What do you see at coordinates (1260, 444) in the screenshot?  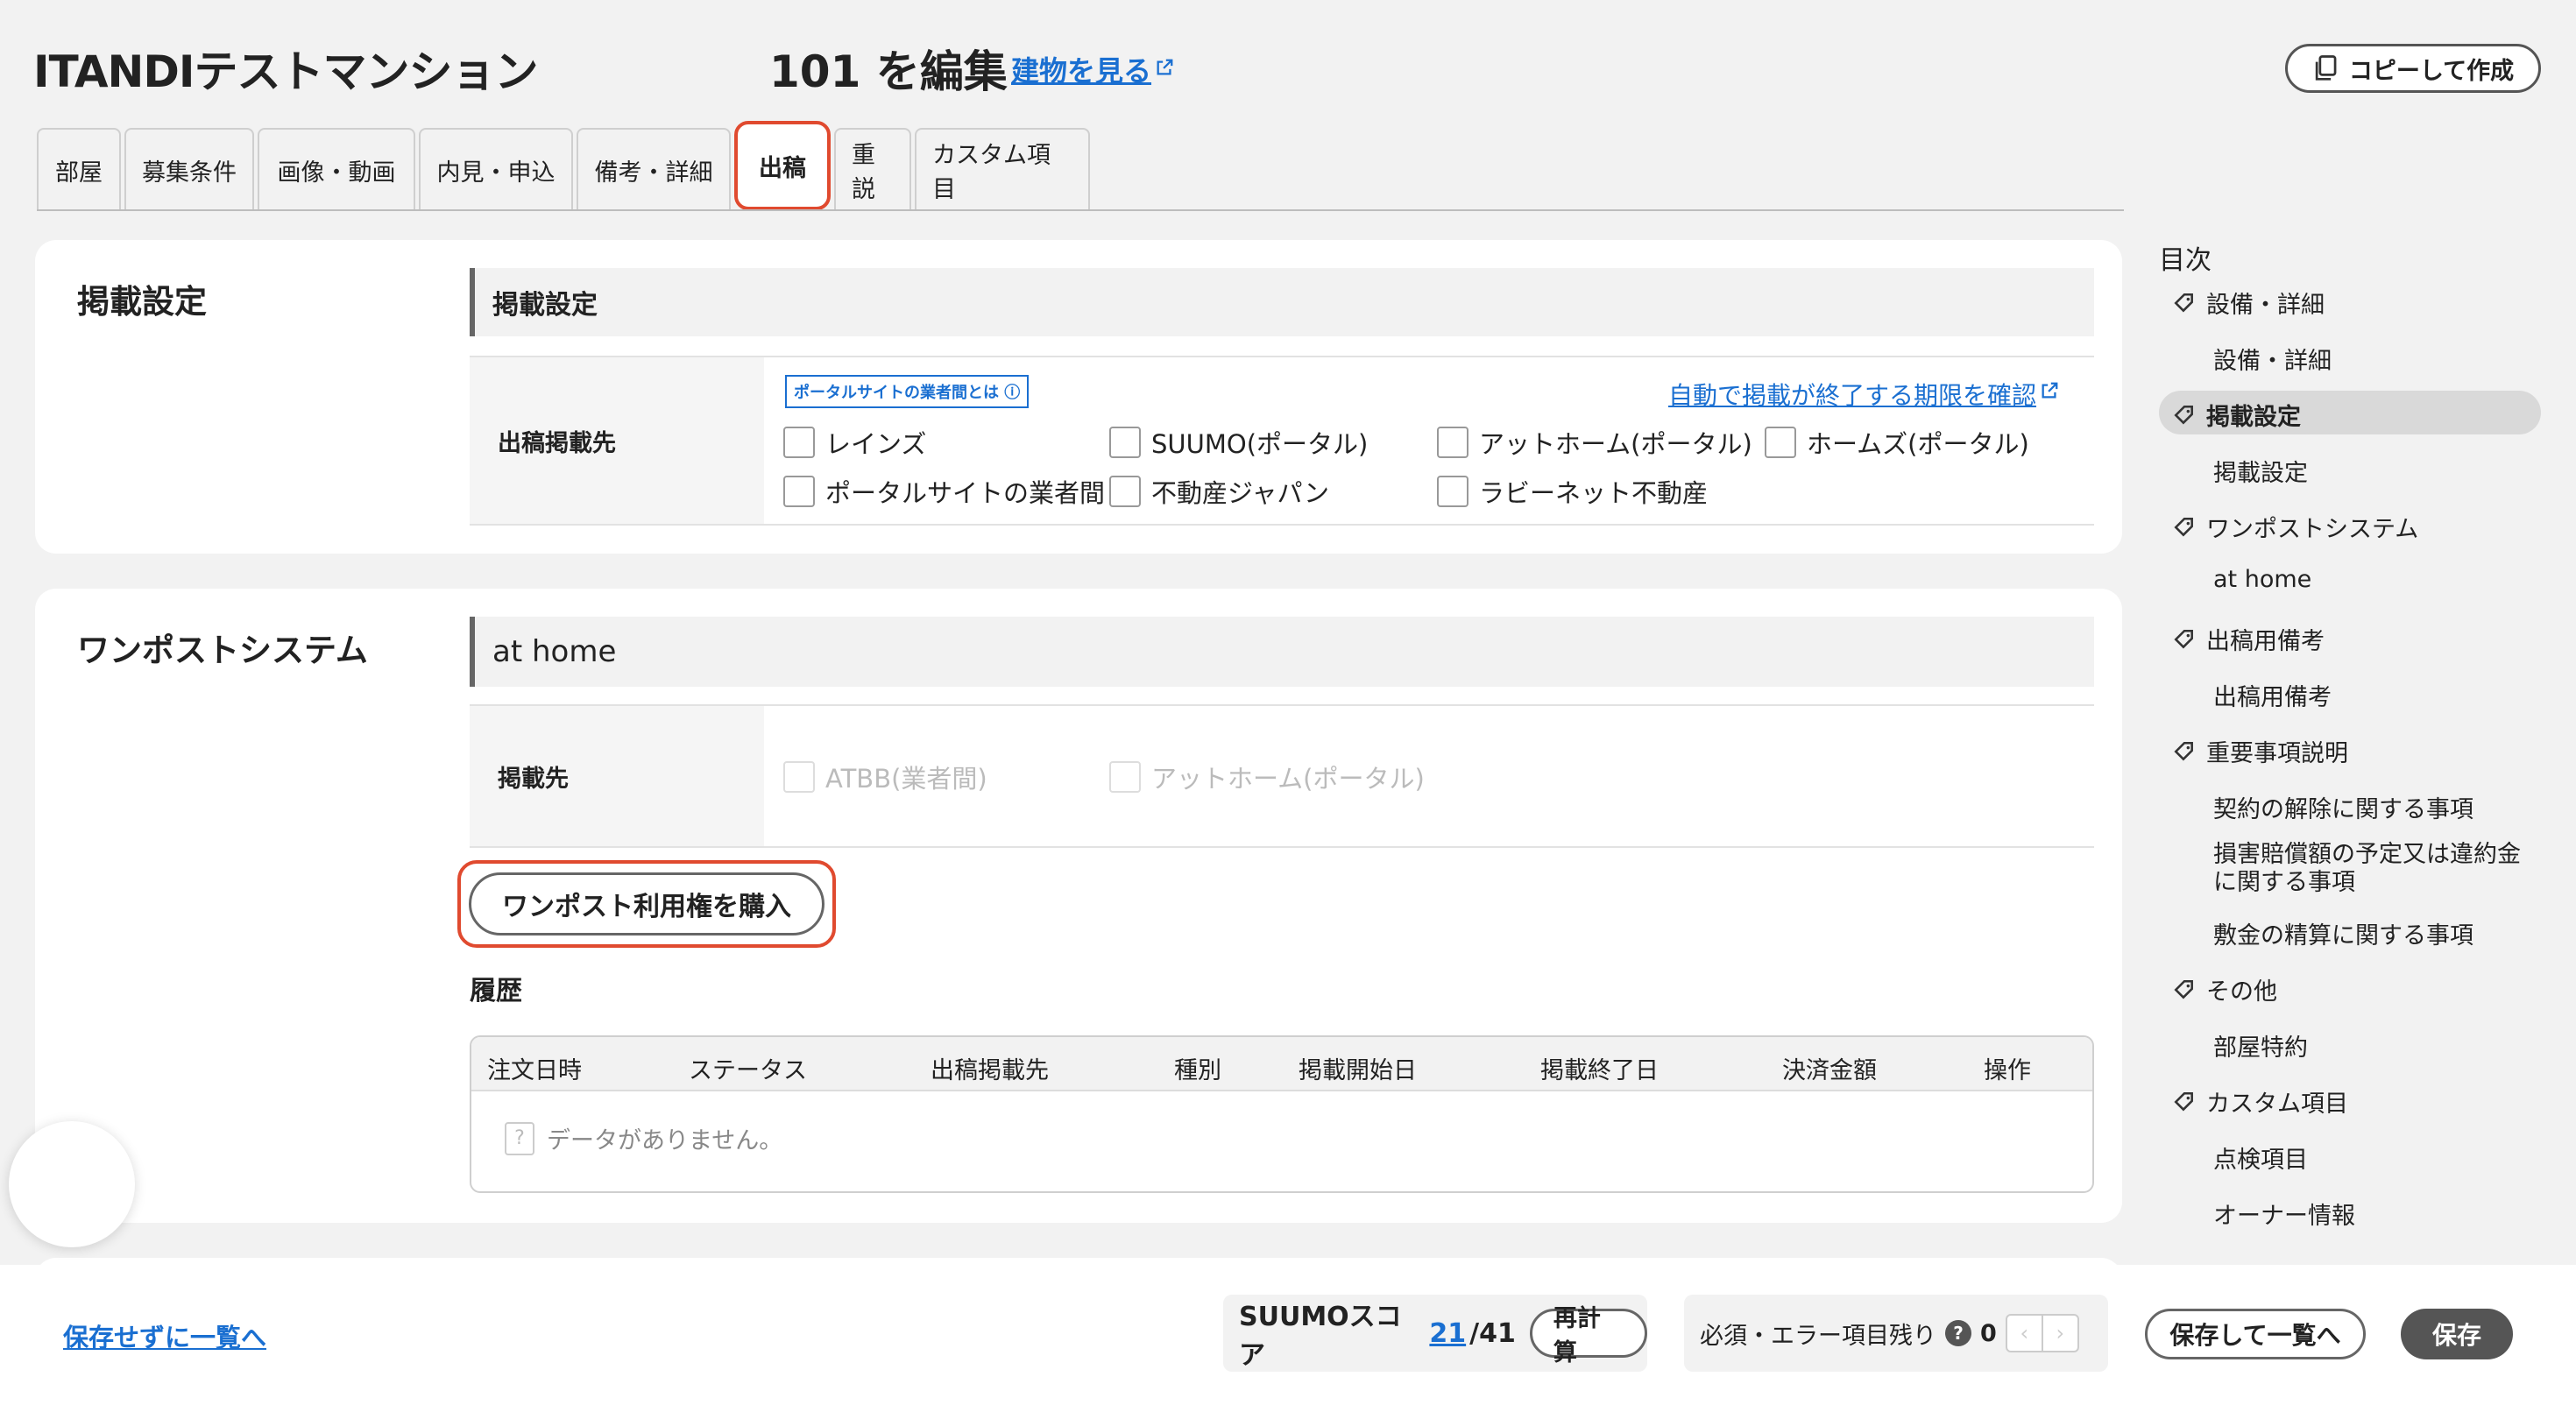 I see `checkbox-label: SUUMO(ポータル)` at bounding box center [1260, 444].